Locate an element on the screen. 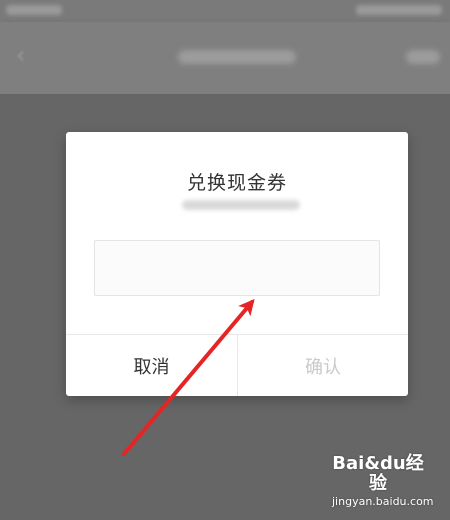 The width and height of the screenshot is (450, 520). back-arrow-icon: ‹ is located at coordinates (27, 55).